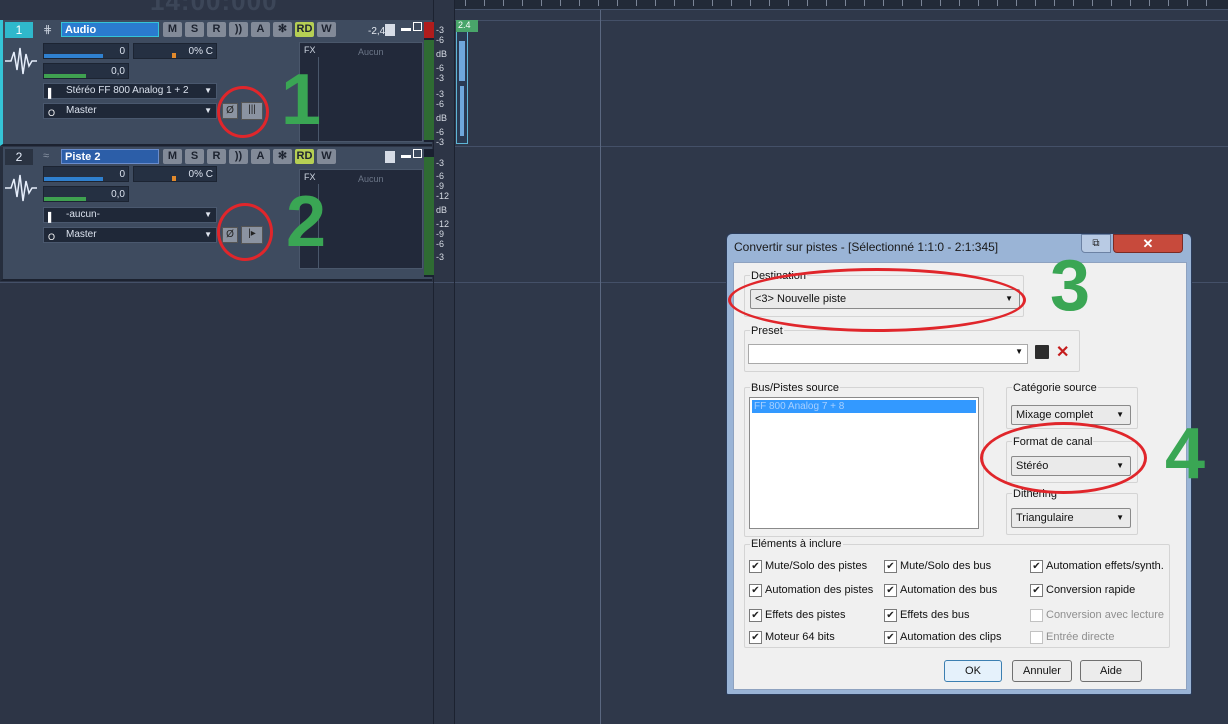 The width and height of the screenshot is (1228, 724). What do you see at coordinates (1042, 352) in the screenshot?
I see `save-preset-icon` at bounding box center [1042, 352].